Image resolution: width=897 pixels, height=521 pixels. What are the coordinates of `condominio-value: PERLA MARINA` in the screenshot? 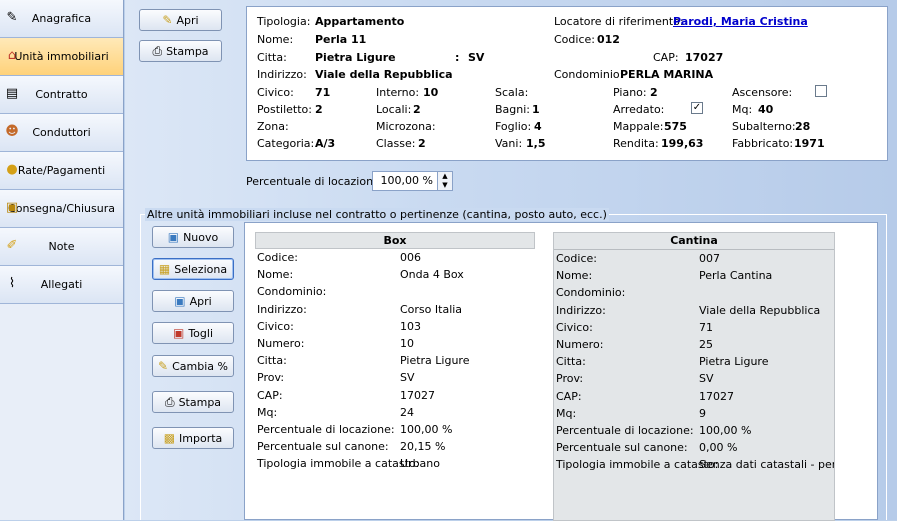 It's located at (667, 74).